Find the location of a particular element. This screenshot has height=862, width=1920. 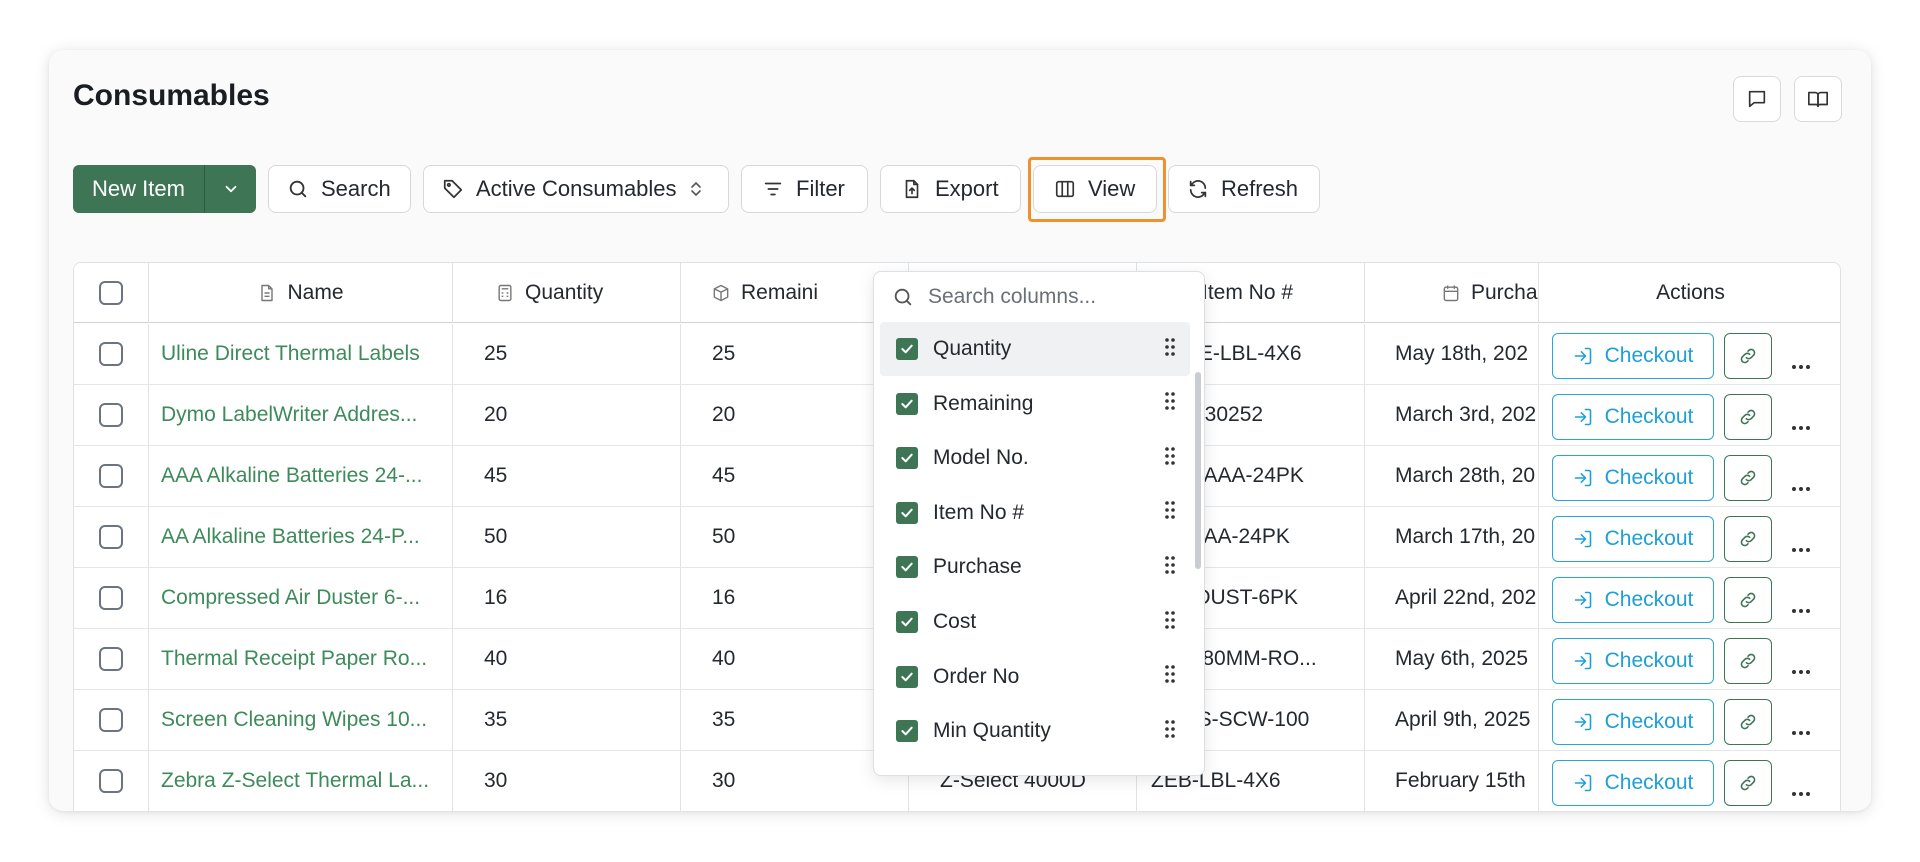

row-name: Uline Direct Thermal Labels is located at coordinates (301, 354).